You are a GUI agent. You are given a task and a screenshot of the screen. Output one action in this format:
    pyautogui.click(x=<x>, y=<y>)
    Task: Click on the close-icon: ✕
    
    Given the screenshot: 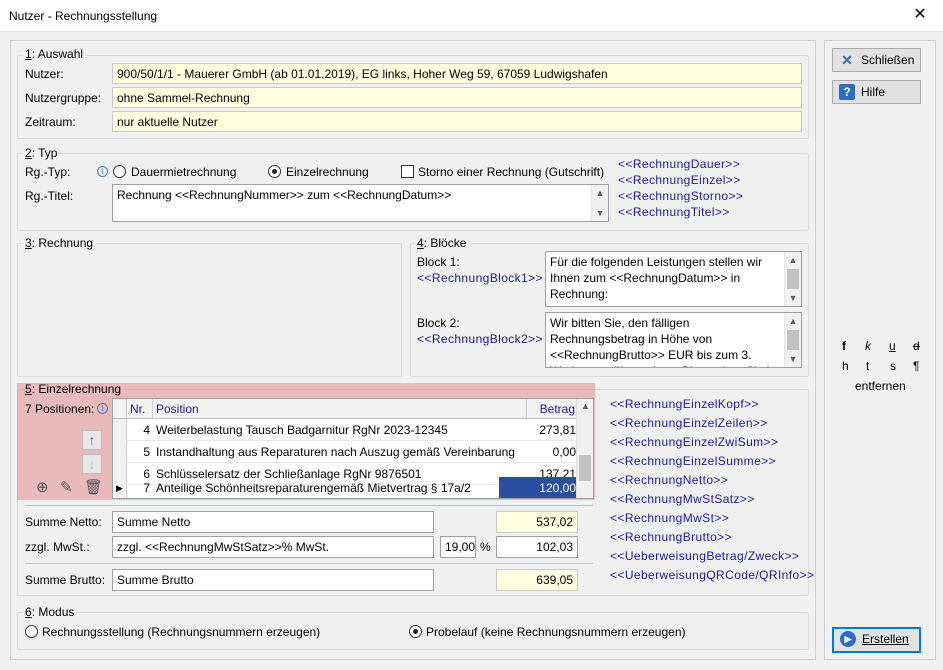 What is the action you would take?
    pyautogui.click(x=920, y=16)
    